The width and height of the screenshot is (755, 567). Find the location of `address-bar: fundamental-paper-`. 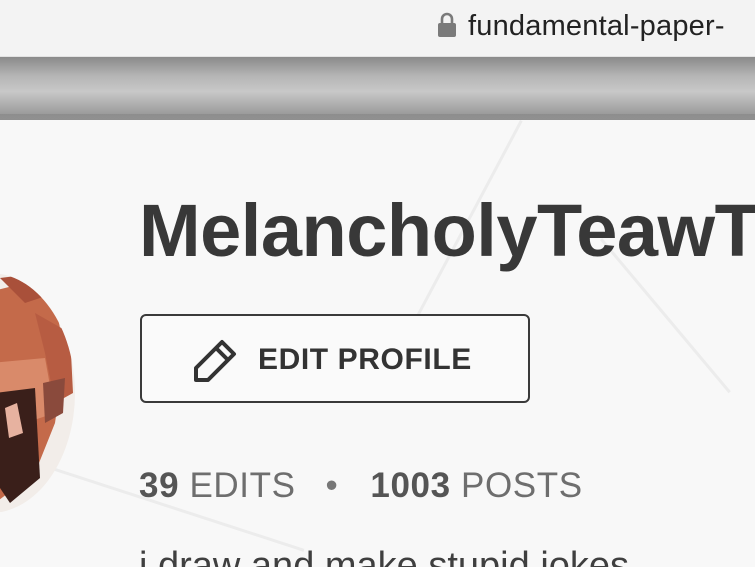

address-bar: fundamental-paper- is located at coordinates (377, 28).